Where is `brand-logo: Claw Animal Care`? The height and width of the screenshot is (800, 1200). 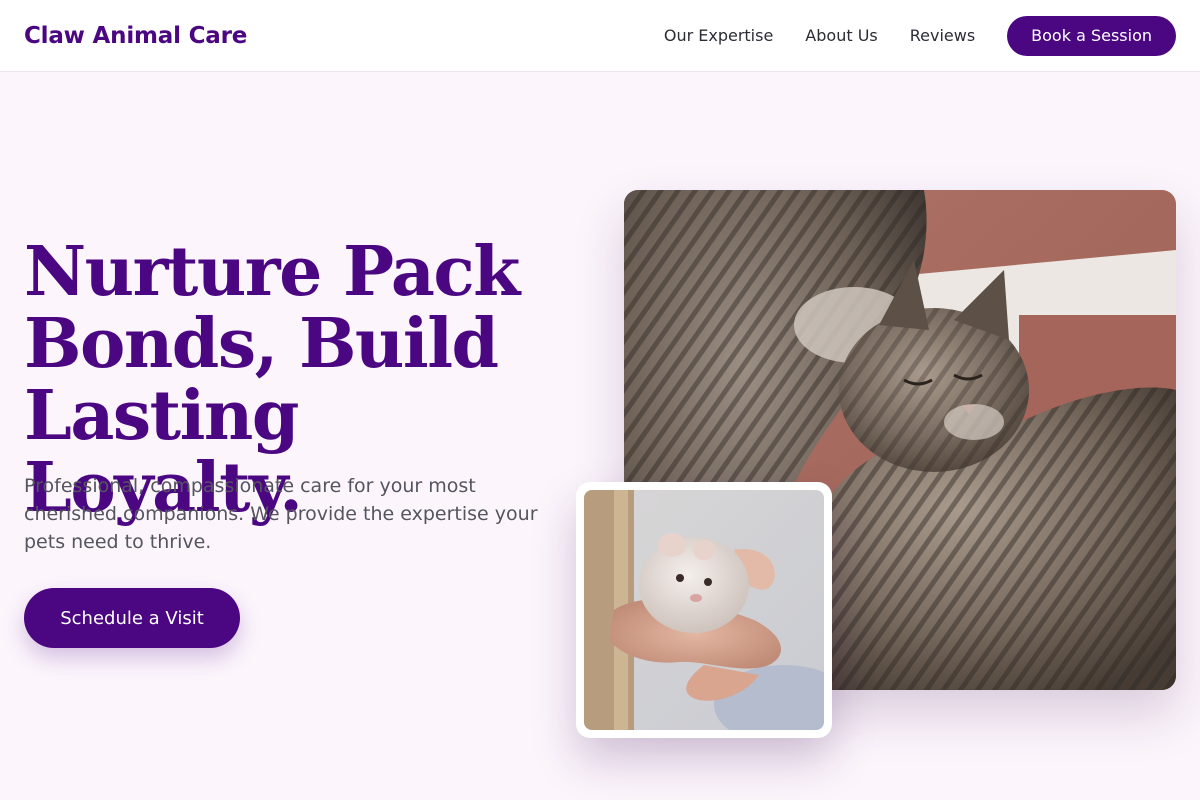
brand-logo: Claw Animal Care is located at coordinates (135, 36).